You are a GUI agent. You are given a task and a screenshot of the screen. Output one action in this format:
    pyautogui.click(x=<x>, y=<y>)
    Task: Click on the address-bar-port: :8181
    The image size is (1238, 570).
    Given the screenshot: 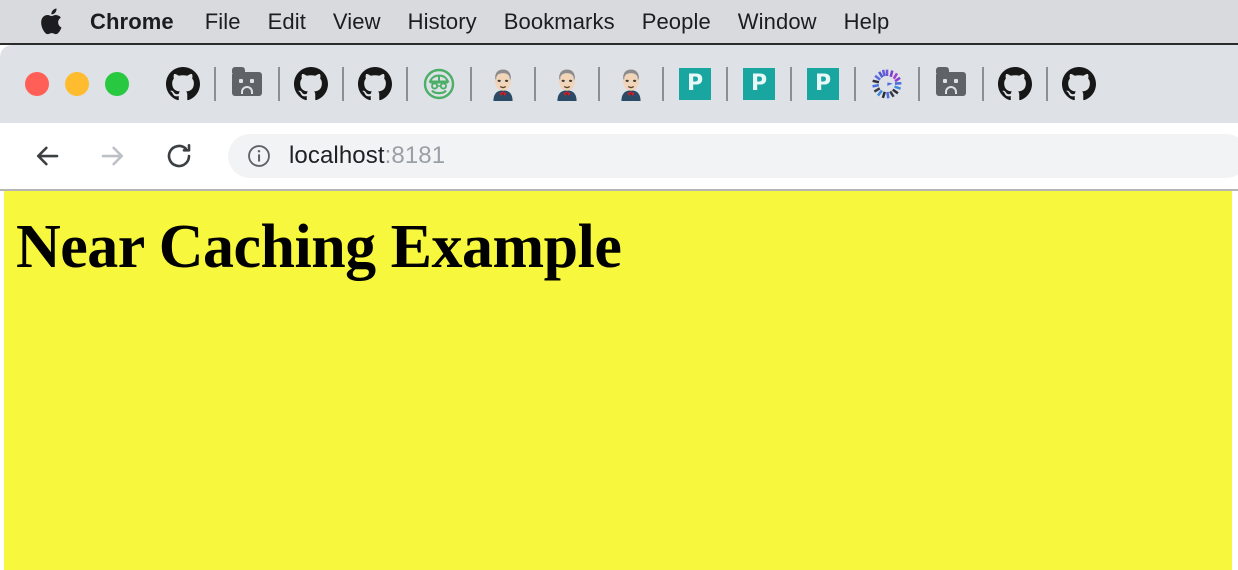 What is the action you would take?
    pyautogui.click(x=415, y=155)
    